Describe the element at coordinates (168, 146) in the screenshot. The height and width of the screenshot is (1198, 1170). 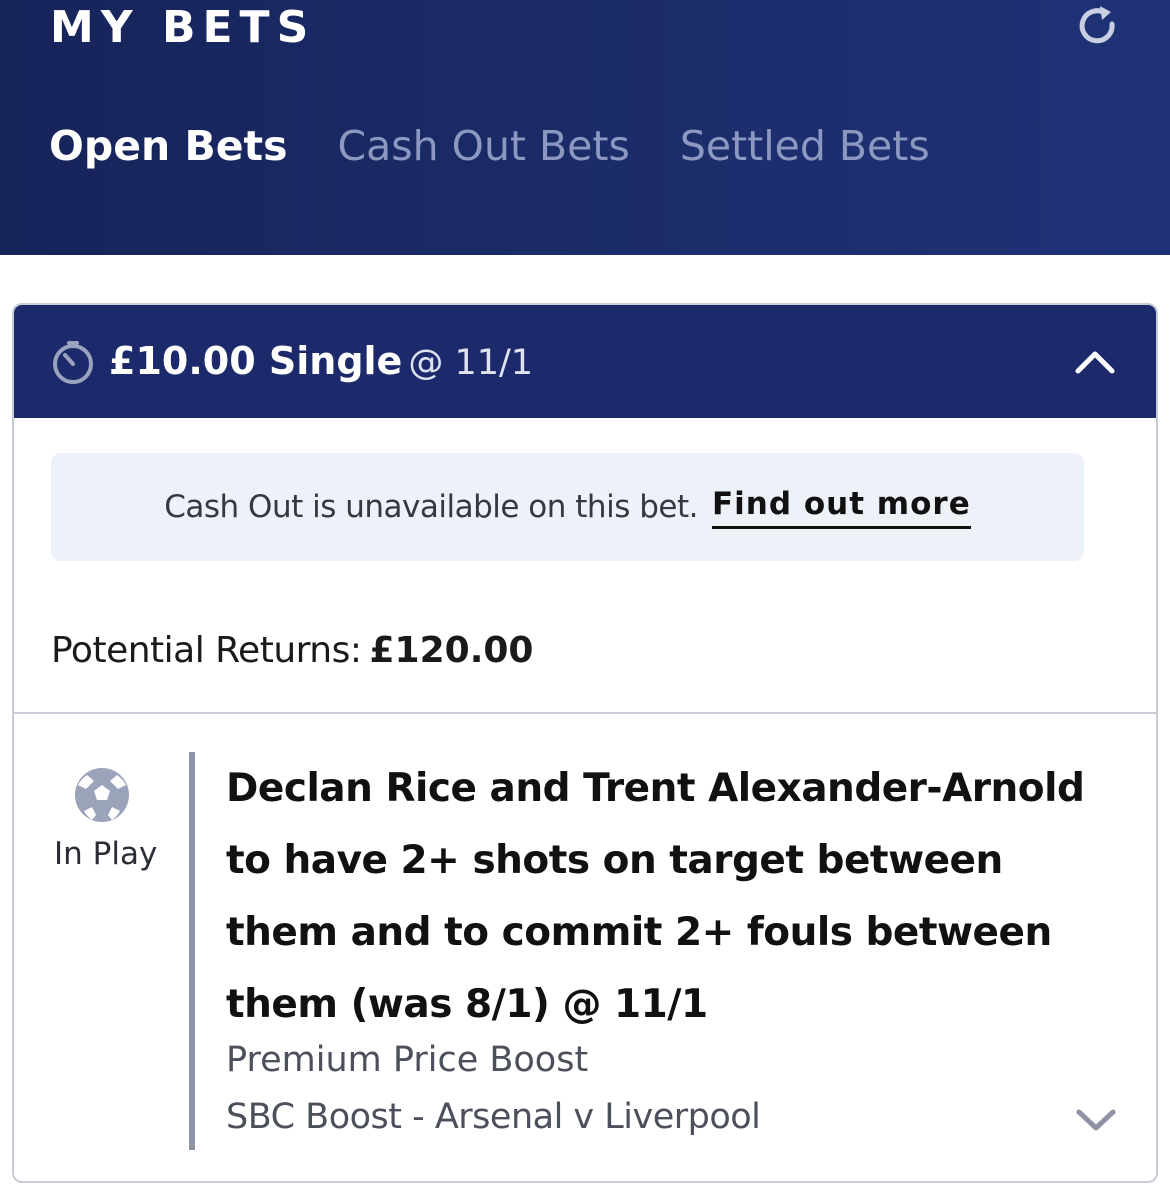
I see `tab-open-bets: Open Bets` at that location.